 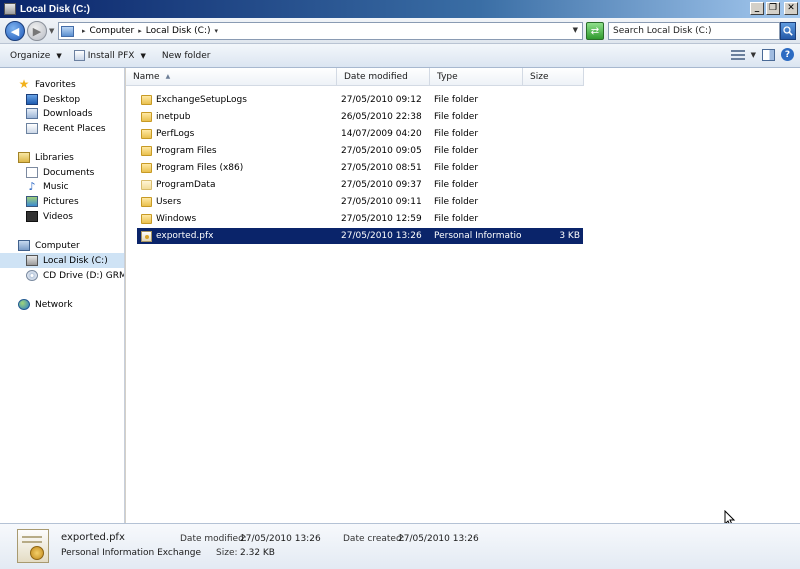 What do you see at coordinates (575, 30) in the screenshot?
I see `address-history-dropdown: ▼` at bounding box center [575, 30].